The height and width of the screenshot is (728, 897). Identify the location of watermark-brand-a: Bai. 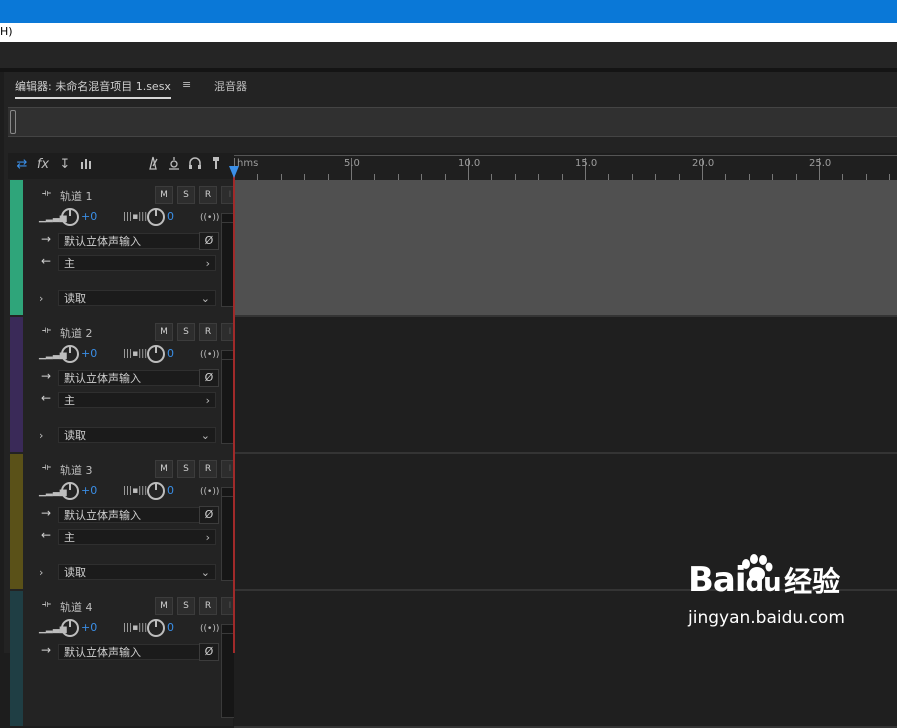
(717, 580).